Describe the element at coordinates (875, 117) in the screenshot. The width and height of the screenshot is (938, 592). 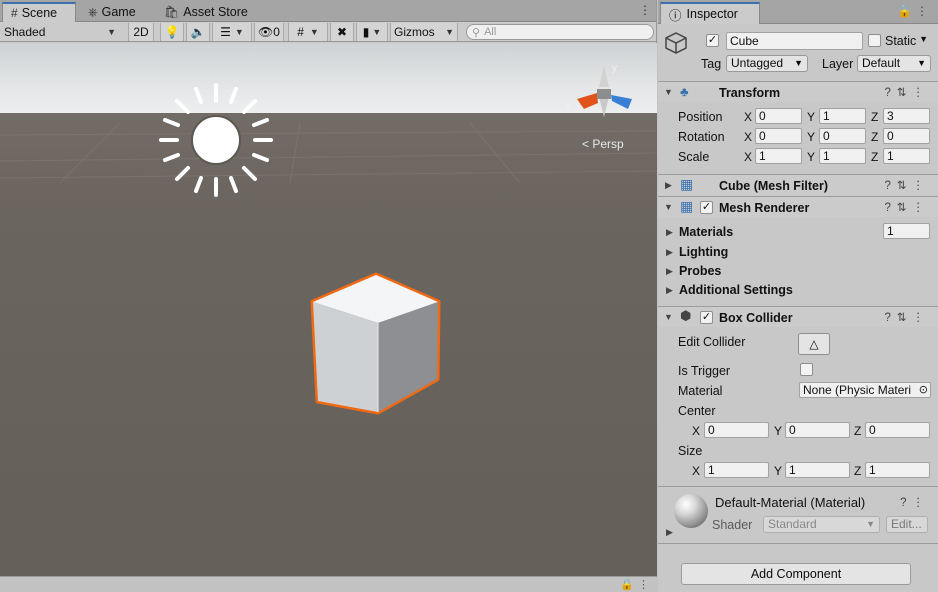
I see `position-z-label: Z` at that location.